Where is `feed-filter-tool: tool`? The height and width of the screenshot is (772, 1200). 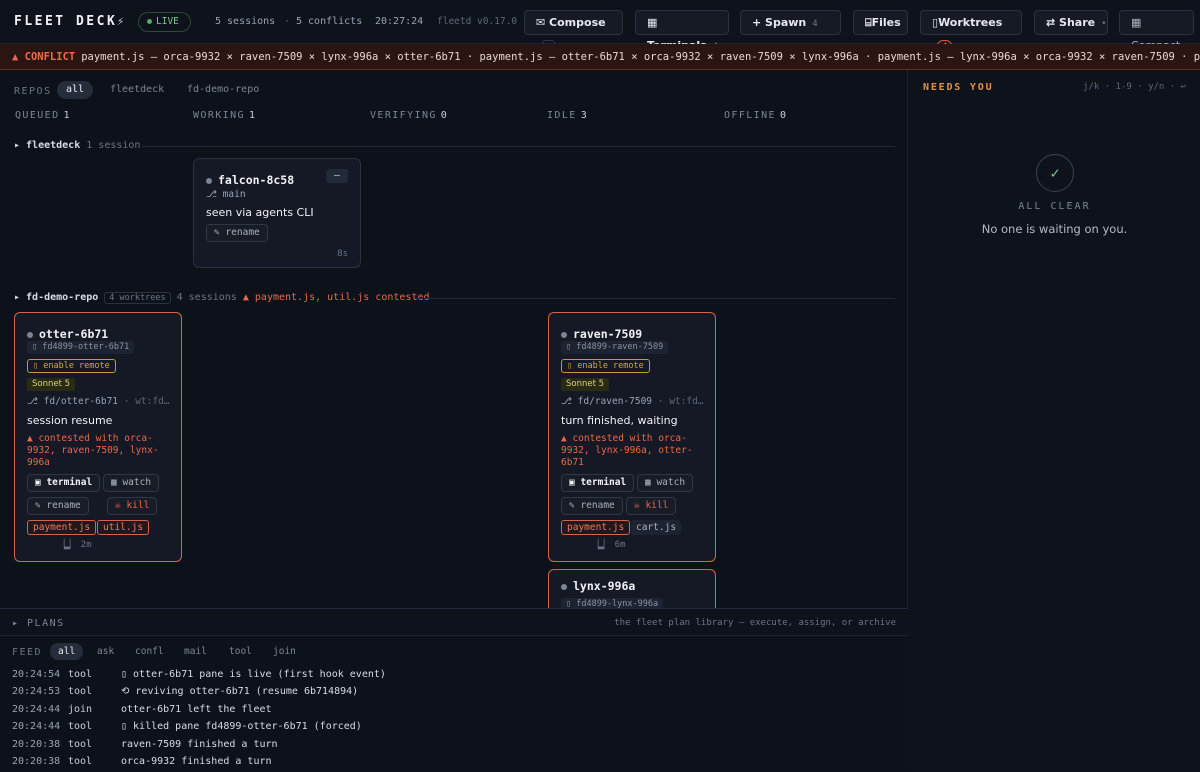
feed-filter-tool: tool is located at coordinates (240, 651).